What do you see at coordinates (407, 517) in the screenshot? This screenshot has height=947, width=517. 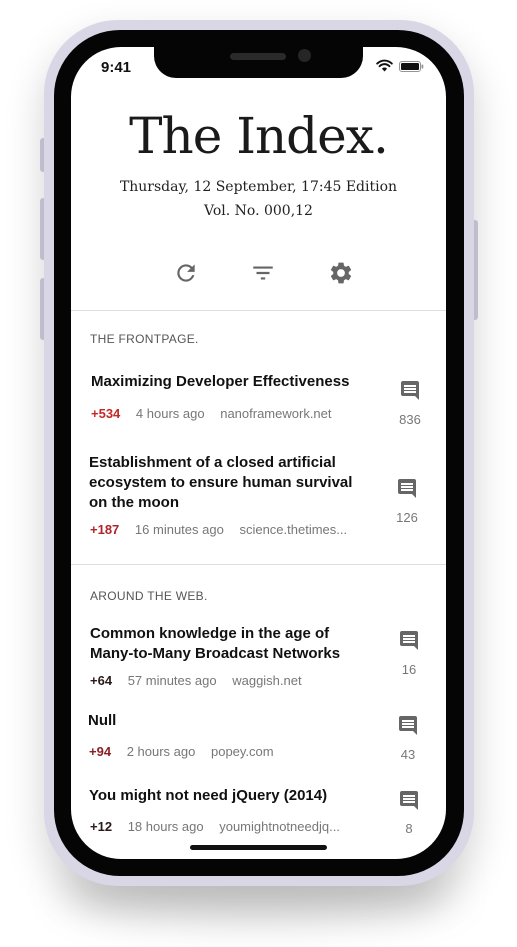 I see `comment-count: 126` at bounding box center [407, 517].